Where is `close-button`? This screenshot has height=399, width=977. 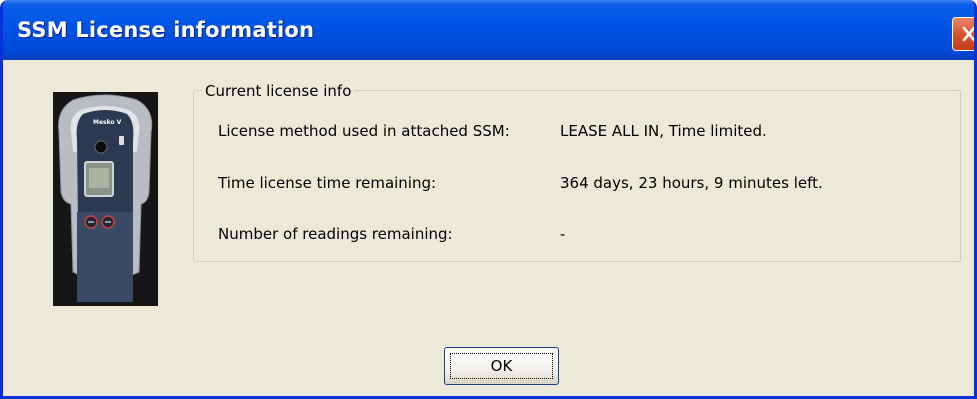
close-button is located at coordinates (963, 34).